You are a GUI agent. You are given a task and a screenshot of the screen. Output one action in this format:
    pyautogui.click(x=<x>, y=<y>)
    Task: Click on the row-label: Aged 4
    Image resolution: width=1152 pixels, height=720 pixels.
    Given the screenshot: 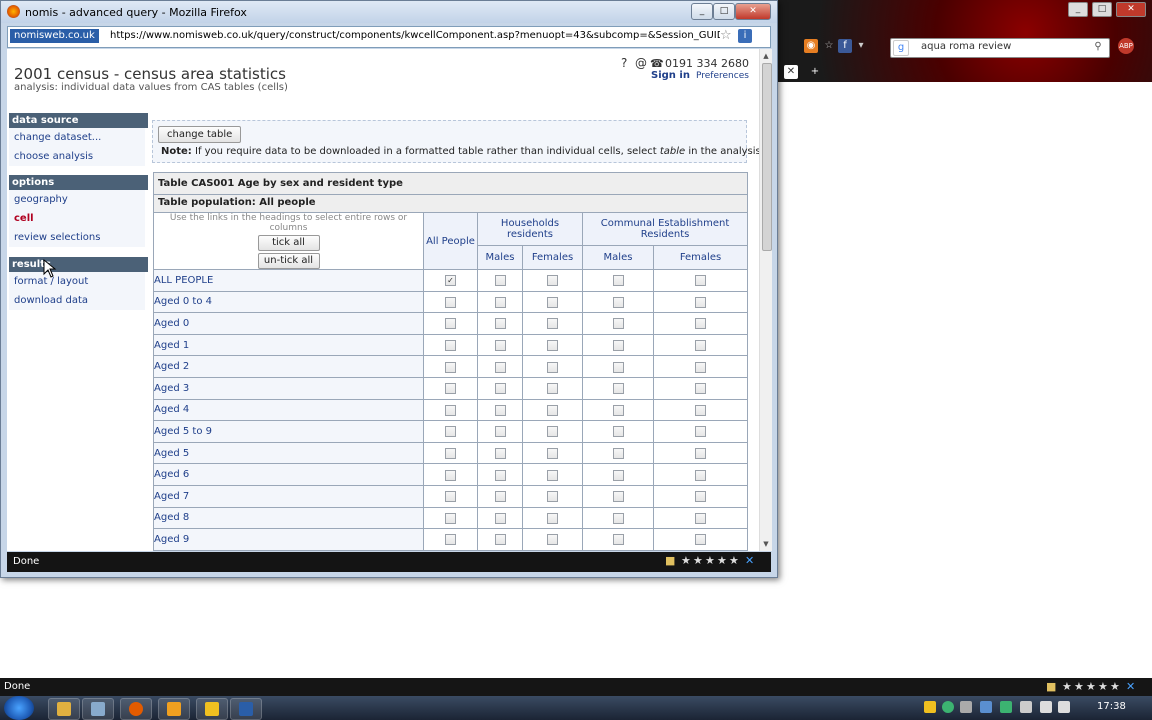 What is the action you would take?
    pyautogui.click(x=288, y=410)
    